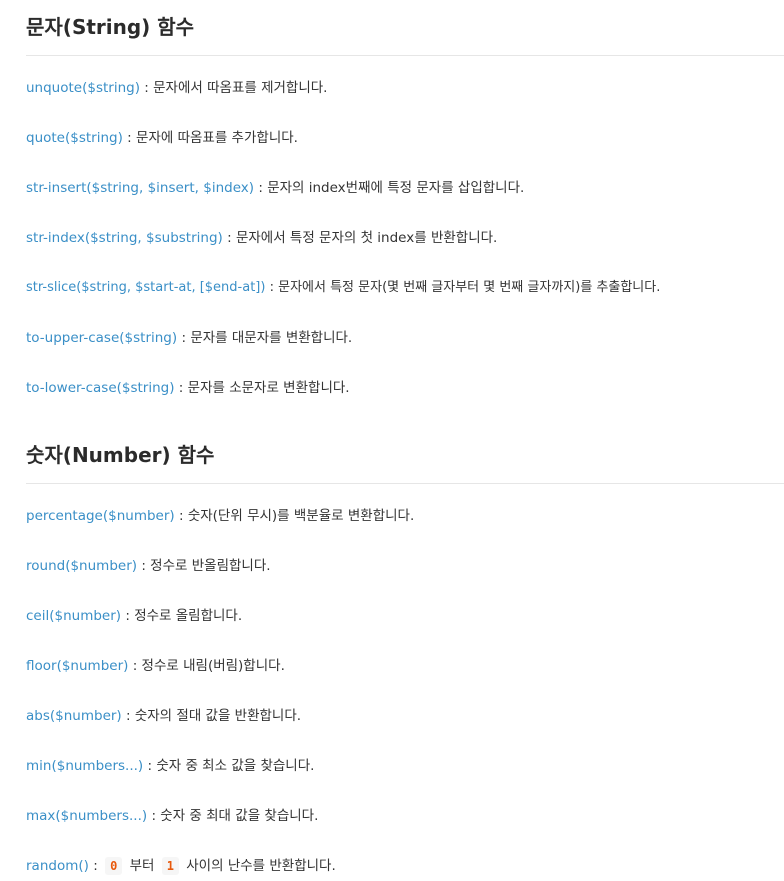  Describe the element at coordinates (110, 27) in the screenshot. I see `string-functions-heading: 문자(String) 함수` at that location.